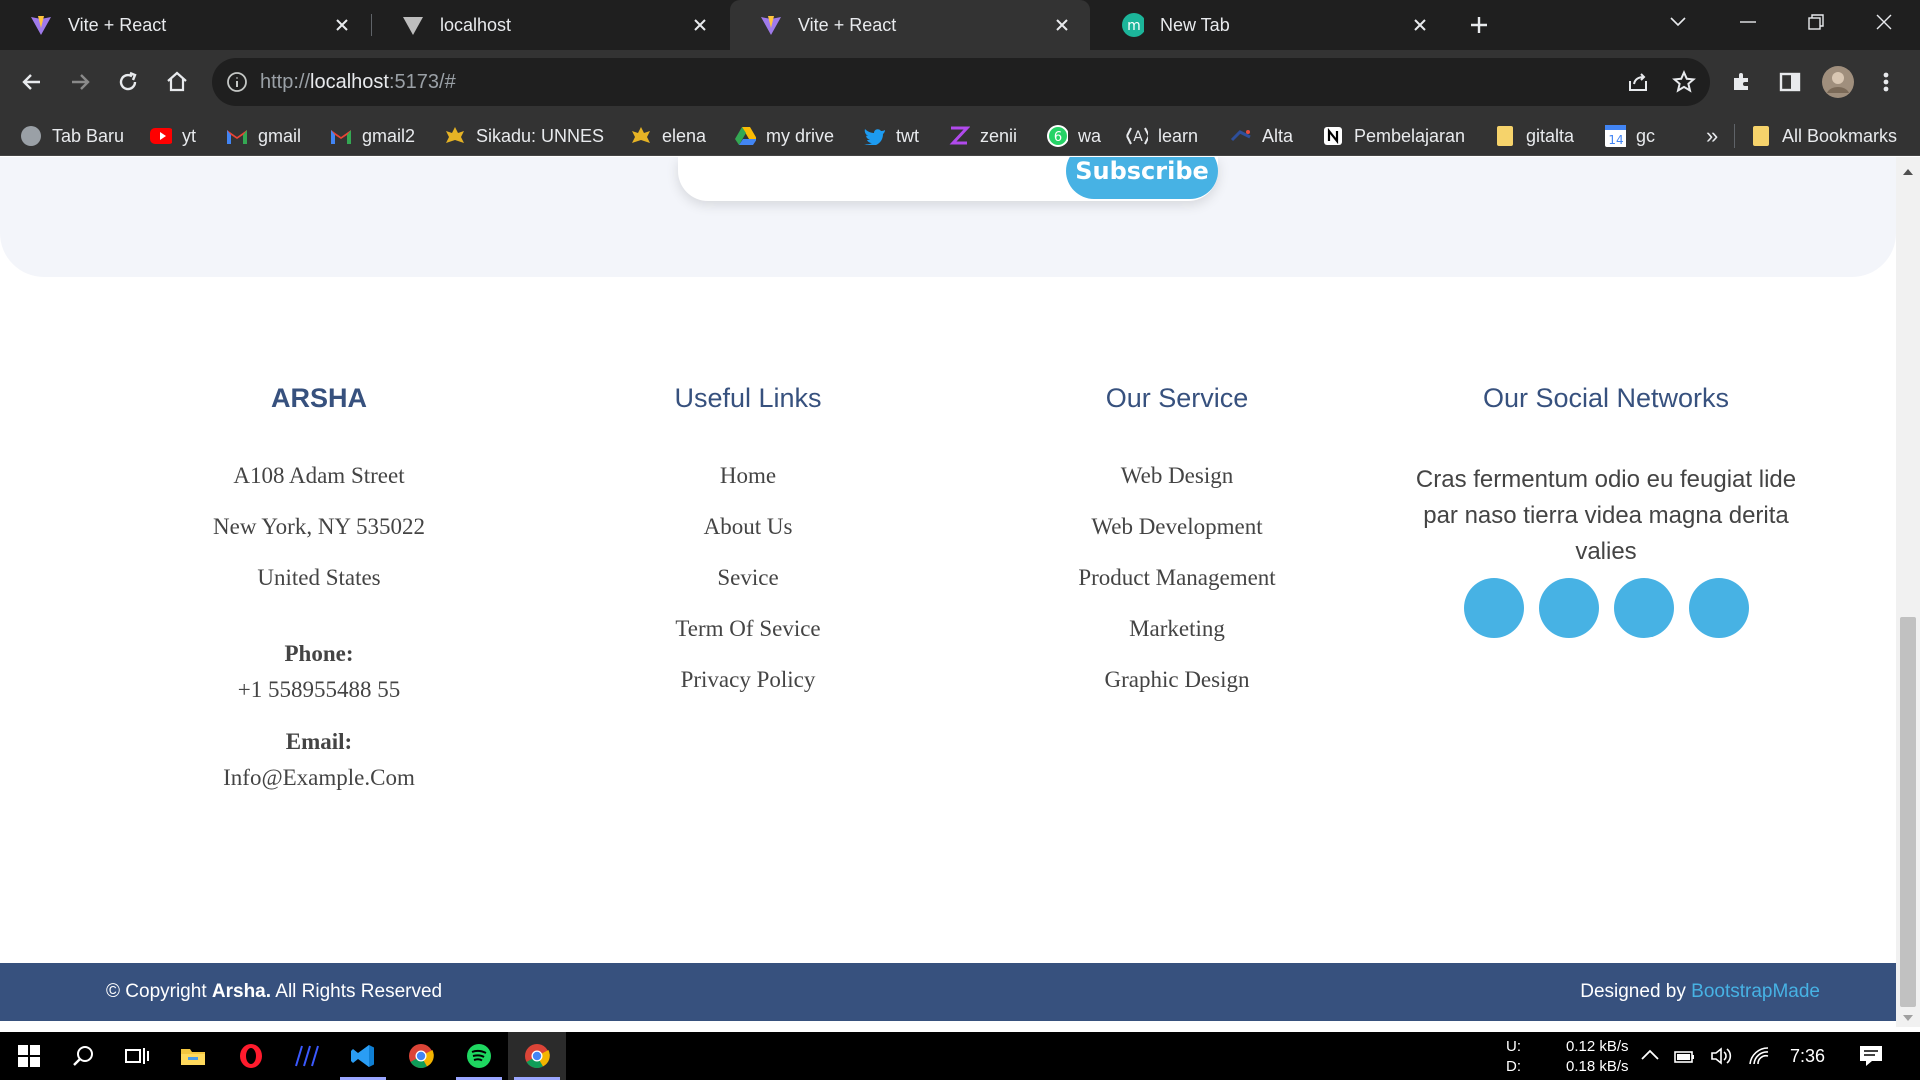 Image resolution: width=1920 pixels, height=1080 pixels. I want to click on bookmark-gmail: gmail, so click(263, 136).